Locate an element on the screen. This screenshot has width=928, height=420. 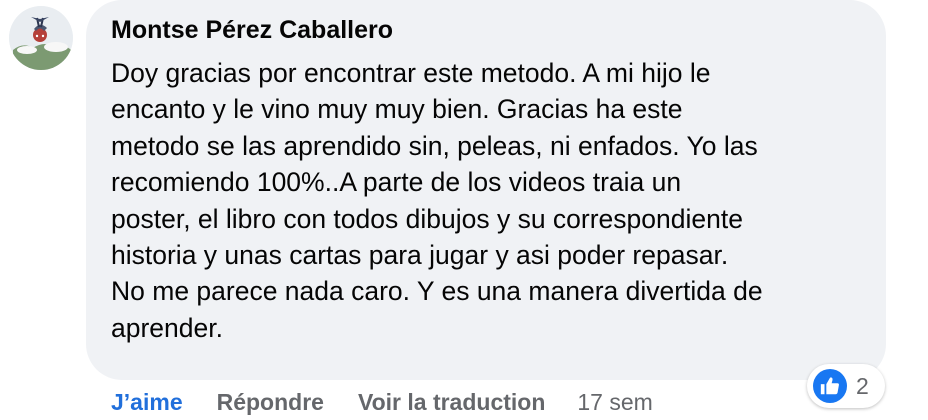
reaction-count: 2 is located at coordinates (862, 385).